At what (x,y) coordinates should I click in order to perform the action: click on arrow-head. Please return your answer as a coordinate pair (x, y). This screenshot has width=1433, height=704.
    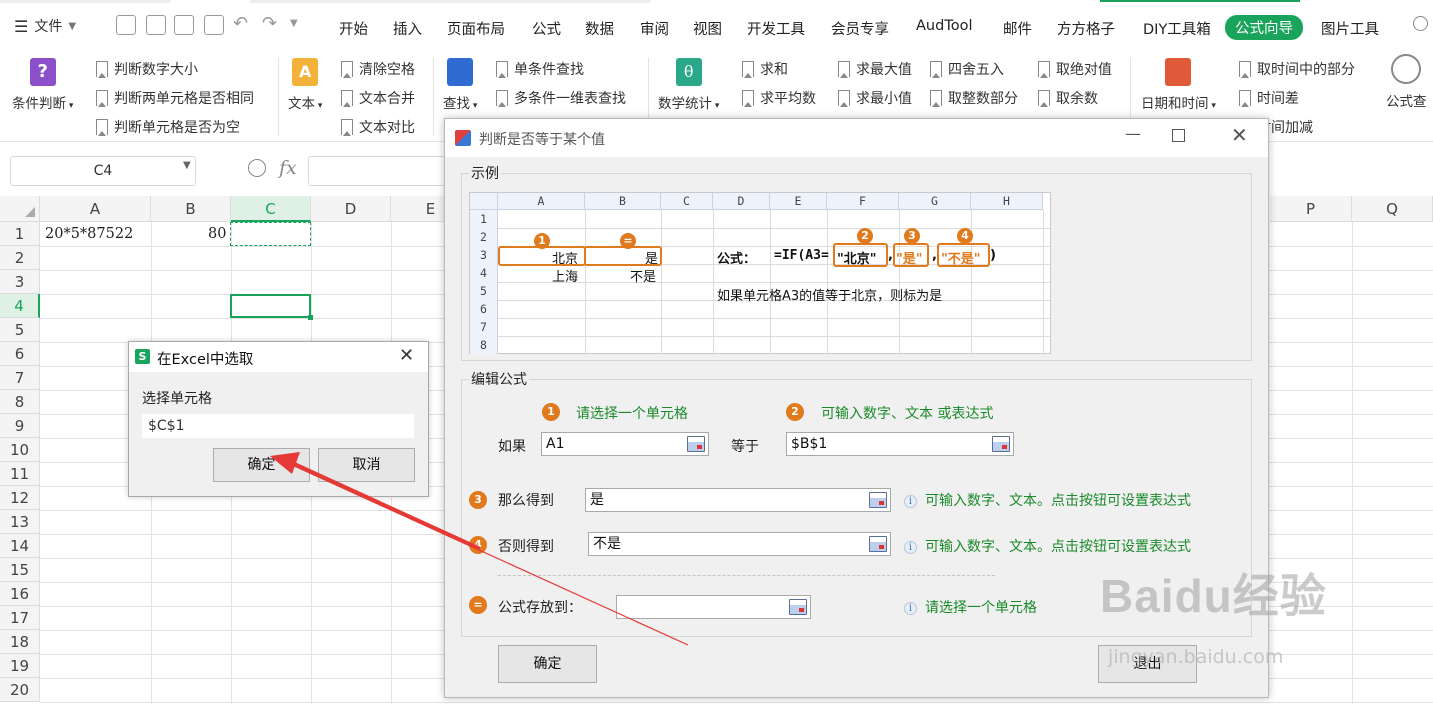
    Looking at the image, I should click on (285, 463).